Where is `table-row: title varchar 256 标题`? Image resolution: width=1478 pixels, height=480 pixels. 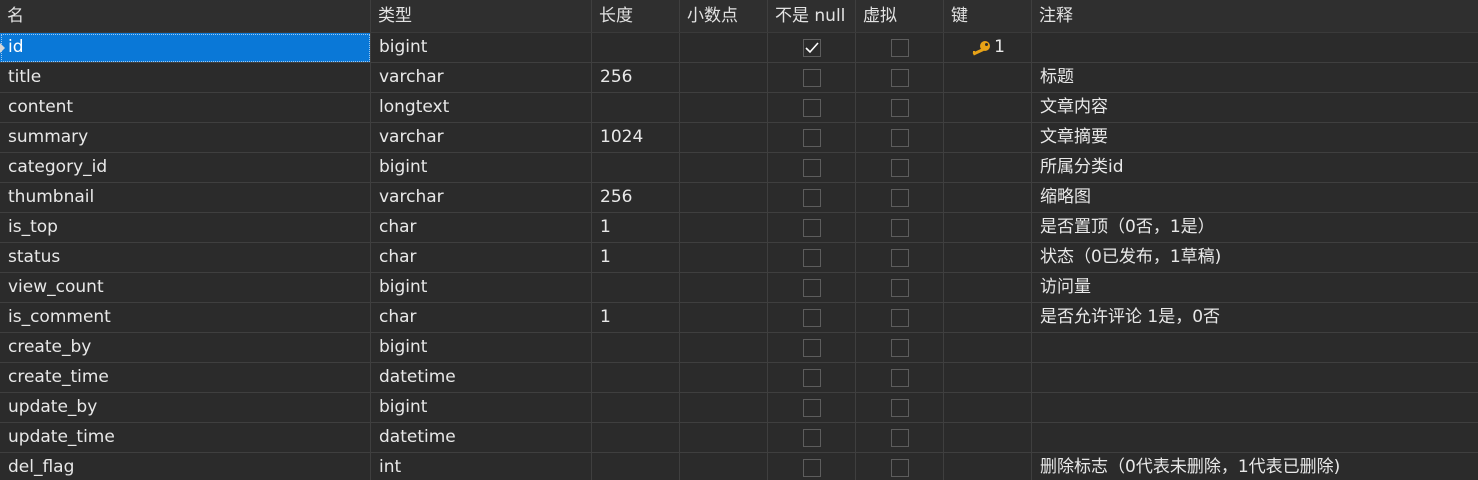 table-row: title varchar 256 标题 is located at coordinates (739, 78).